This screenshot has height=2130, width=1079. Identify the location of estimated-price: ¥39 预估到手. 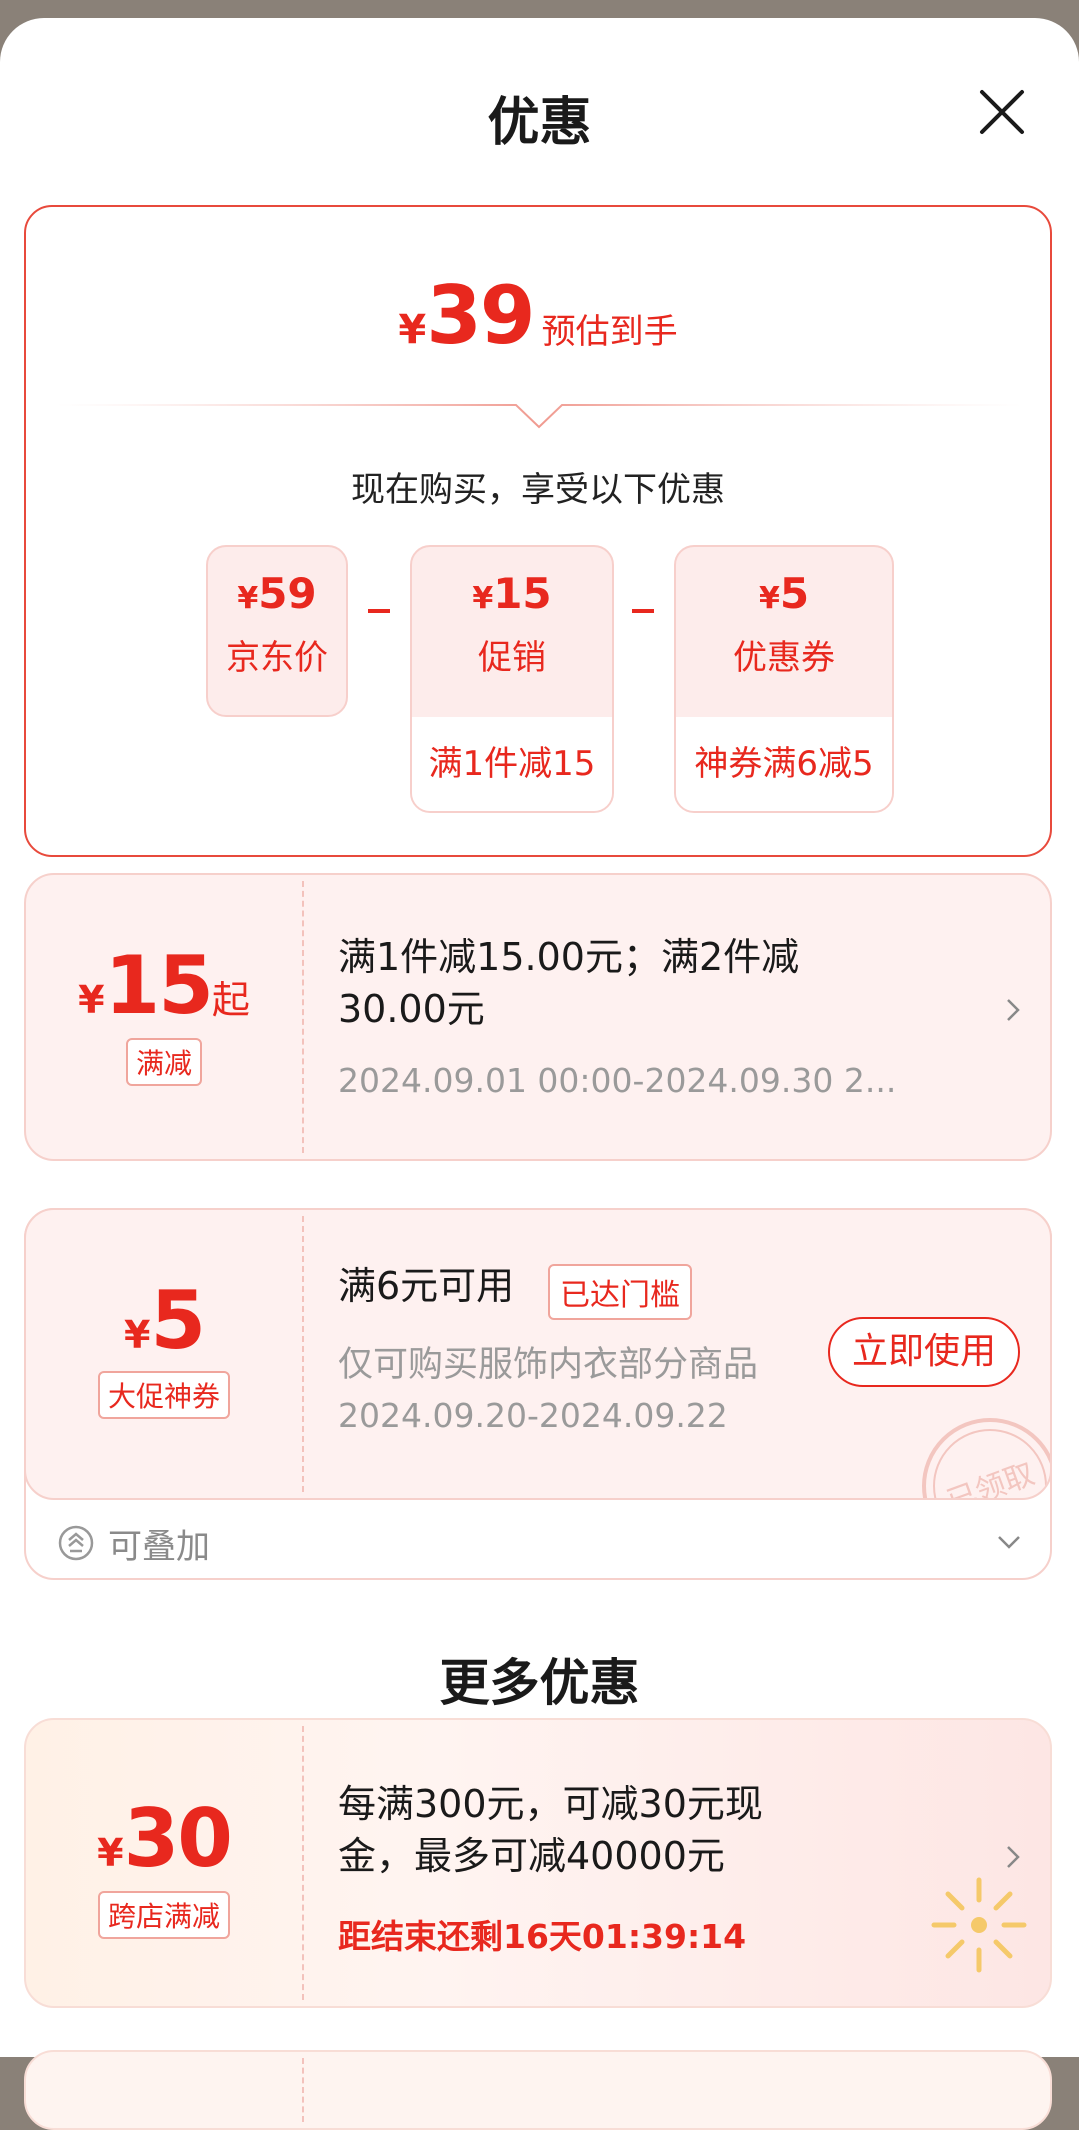
(538, 315).